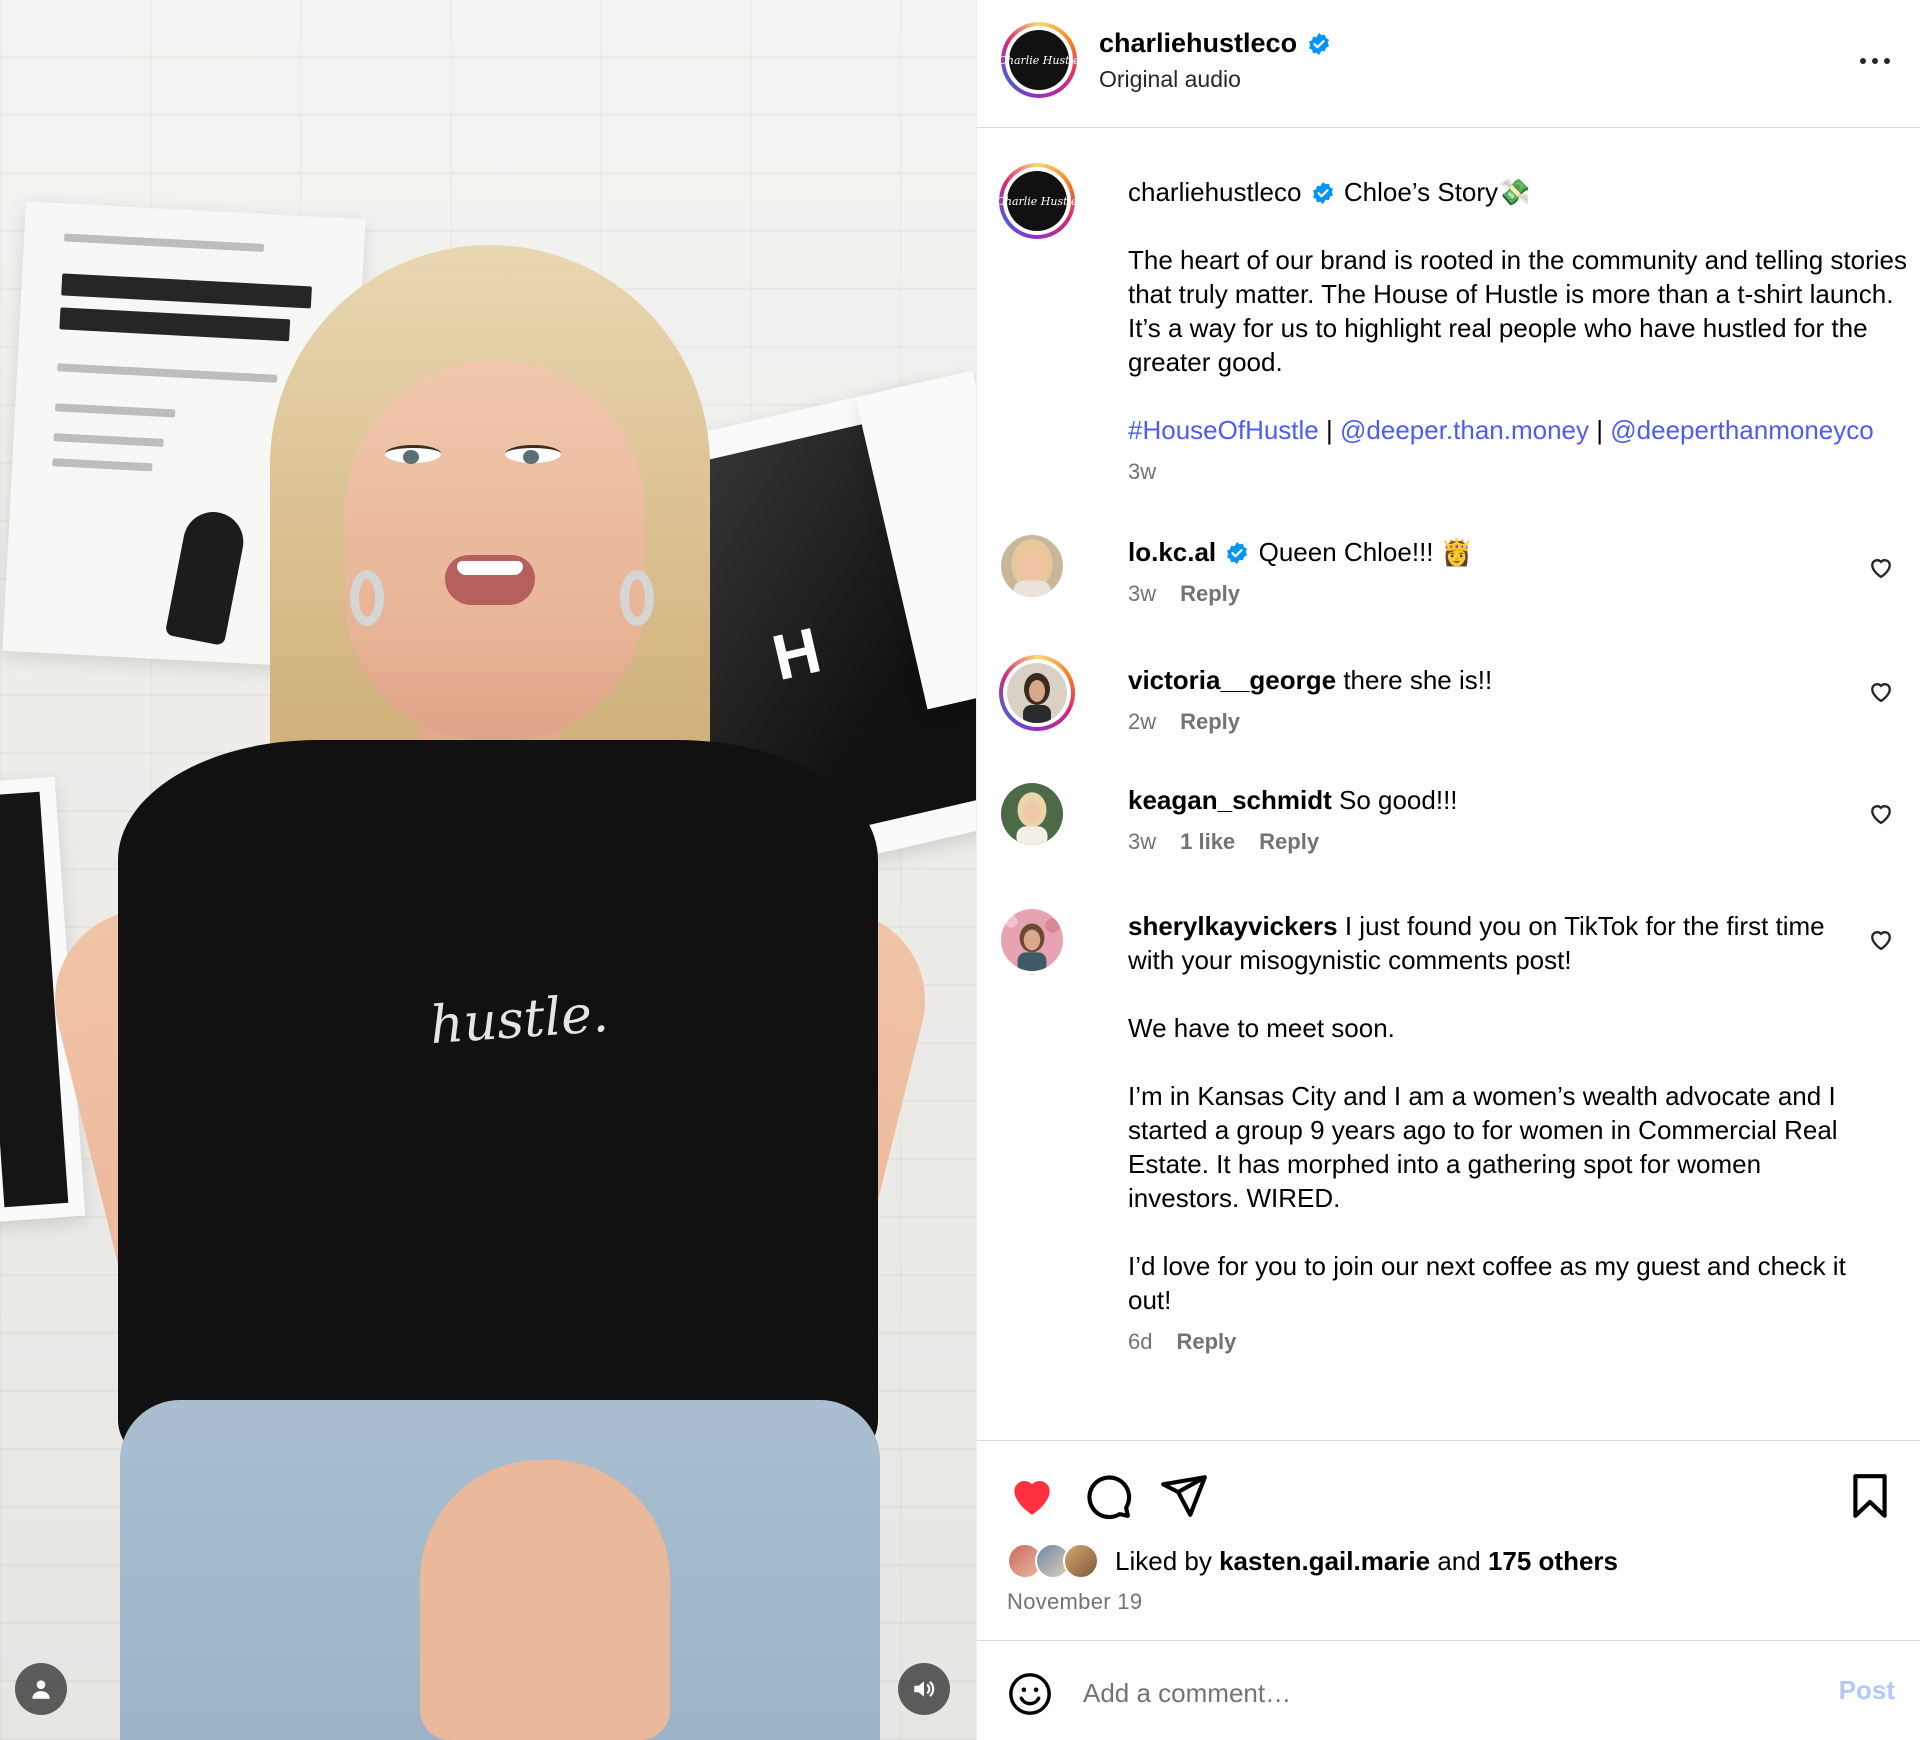 The width and height of the screenshot is (1920, 1740). What do you see at coordinates (1863, 61) in the screenshot?
I see `more-horizontal-icon` at bounding box center [1863, 61].